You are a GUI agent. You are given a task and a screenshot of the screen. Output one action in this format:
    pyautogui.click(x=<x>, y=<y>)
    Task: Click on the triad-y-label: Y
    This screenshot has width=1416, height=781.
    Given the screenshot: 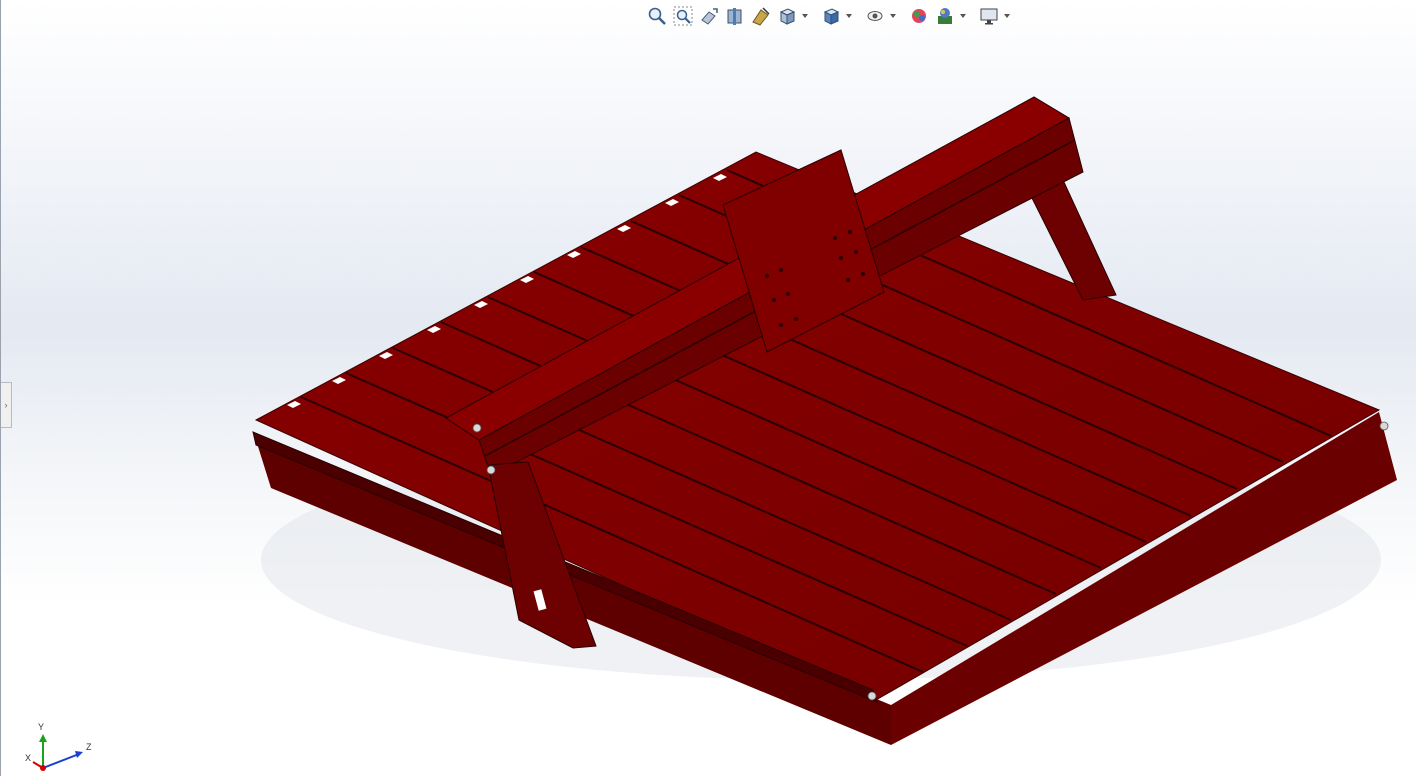 What is the action you would take?
    pyautogui.click(x=41, y=727)
    